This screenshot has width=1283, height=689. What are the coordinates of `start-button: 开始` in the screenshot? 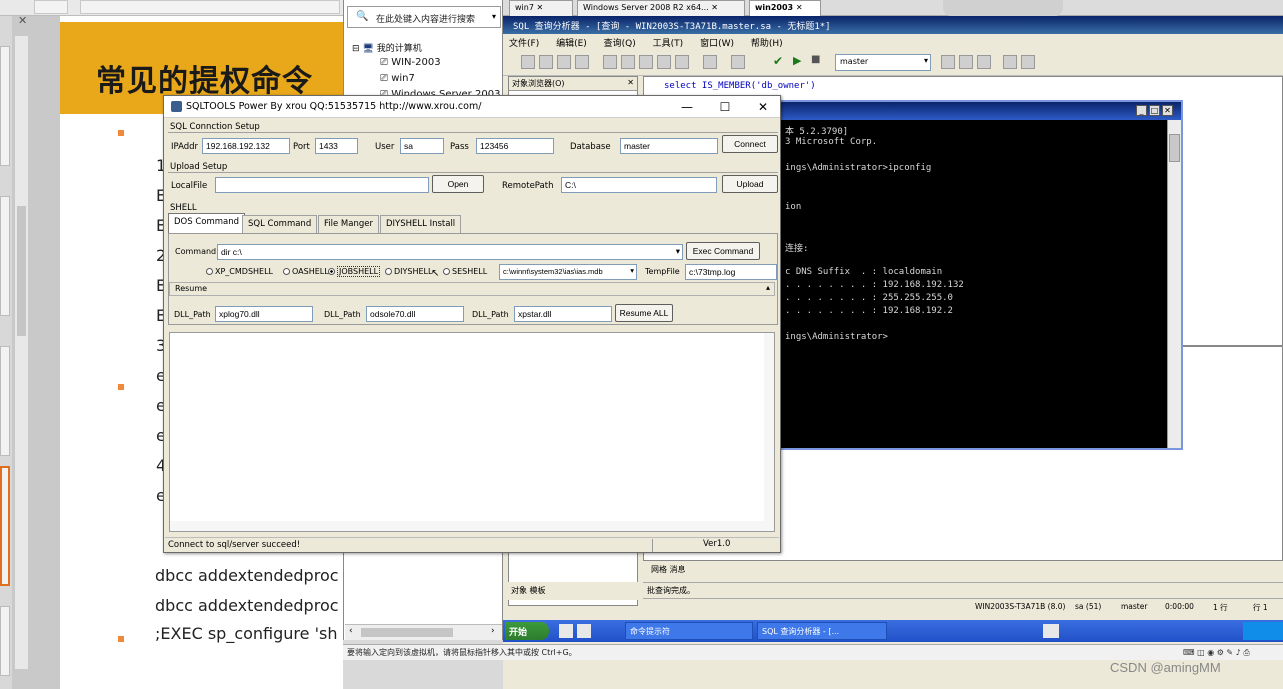 It's located at (527, 631).